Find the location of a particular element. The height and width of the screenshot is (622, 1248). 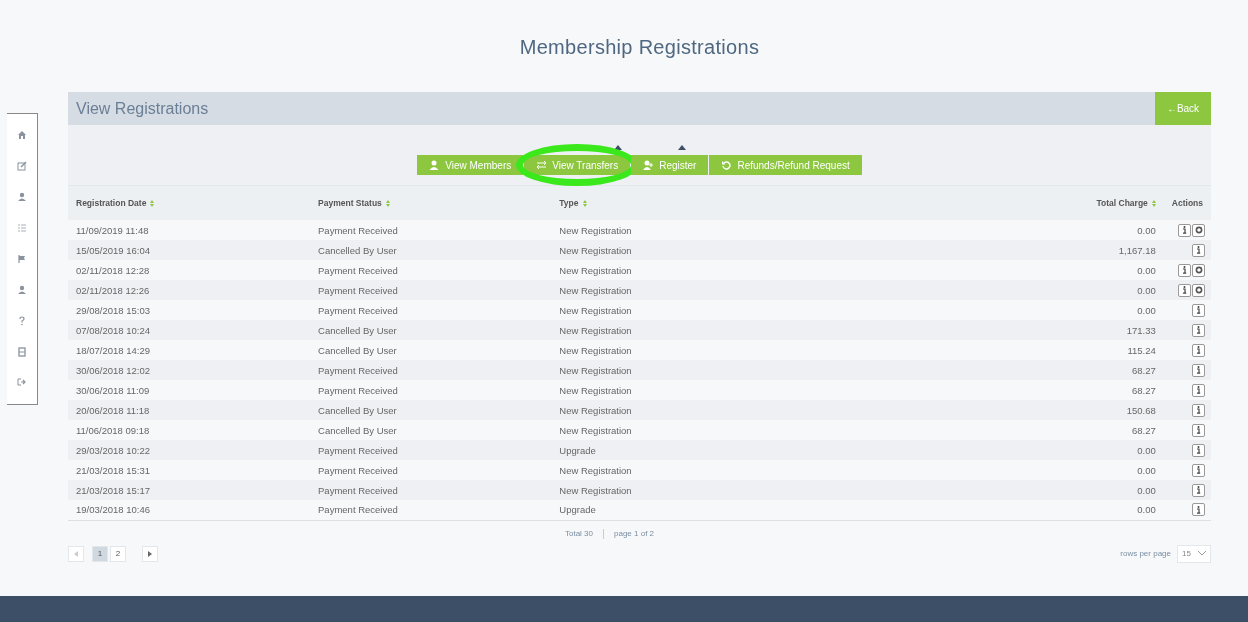

table-cell: 30/06/2018 11:09 is located at coordinates (189, 390).